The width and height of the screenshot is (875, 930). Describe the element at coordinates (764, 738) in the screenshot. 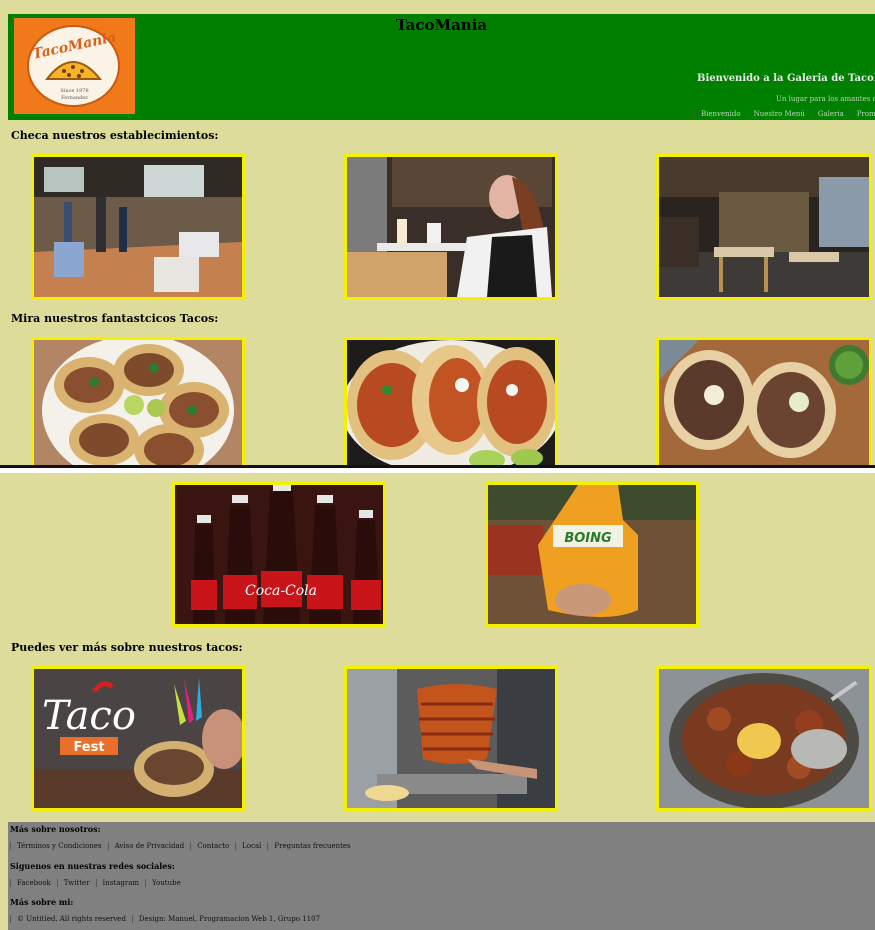

I see `mixed-meats-pan-photo` at that location.